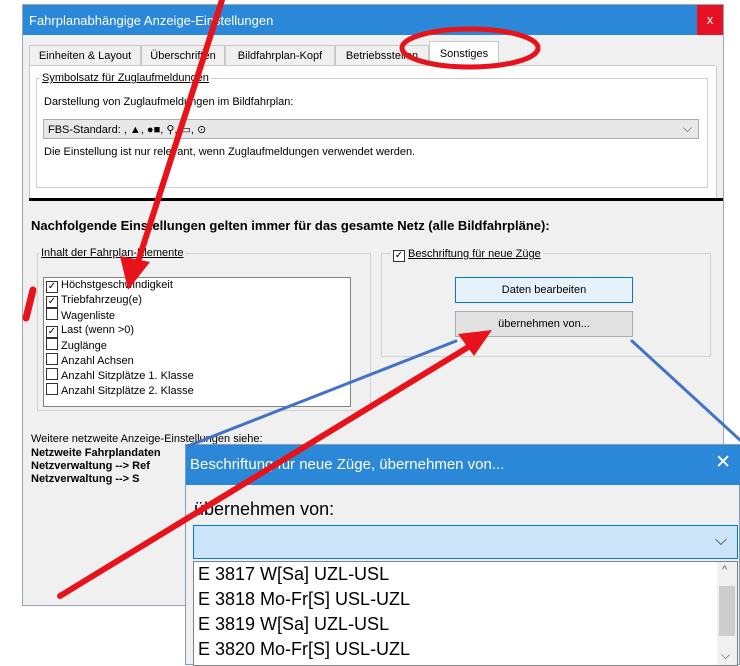 This screenshot has width=740, height=666. What do you see at coordinates (135, 273) in the screenshot?
I see `arrow-head` at bounding box center [135, 273].